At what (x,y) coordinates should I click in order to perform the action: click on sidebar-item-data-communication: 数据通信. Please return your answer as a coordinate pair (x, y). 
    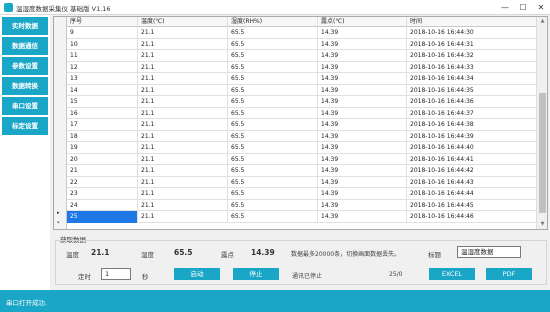
    Looking at the image, I should click on (25, 46).